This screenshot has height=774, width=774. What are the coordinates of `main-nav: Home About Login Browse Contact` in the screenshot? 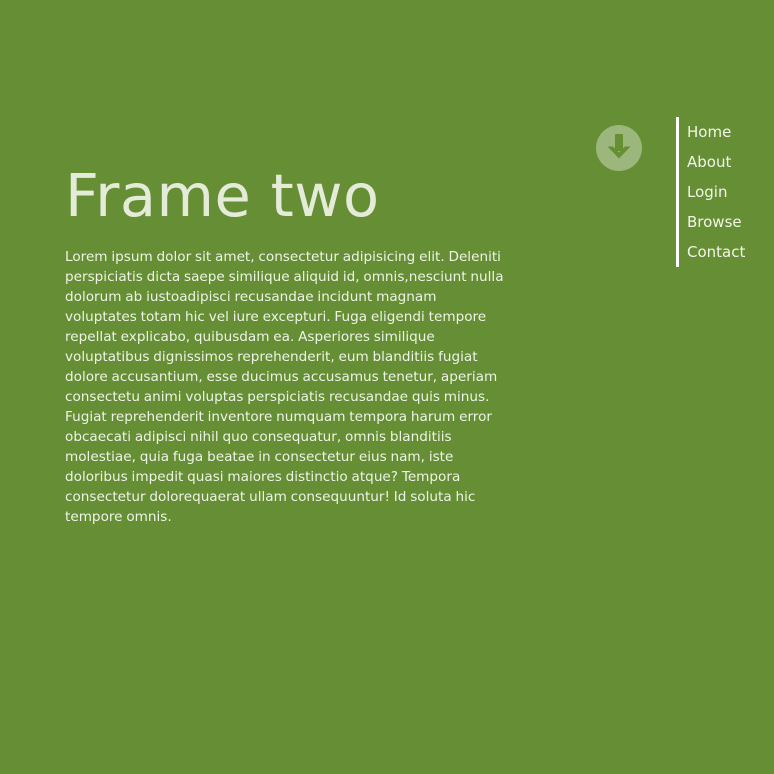 It's located at (725, 192).